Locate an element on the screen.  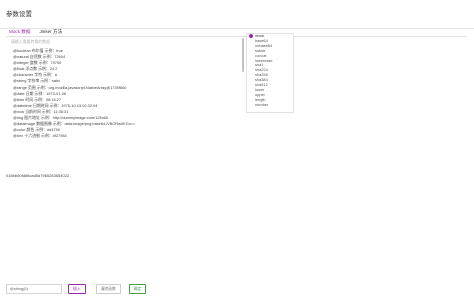
dropdown-item: number is located at coordinates (270, 105).